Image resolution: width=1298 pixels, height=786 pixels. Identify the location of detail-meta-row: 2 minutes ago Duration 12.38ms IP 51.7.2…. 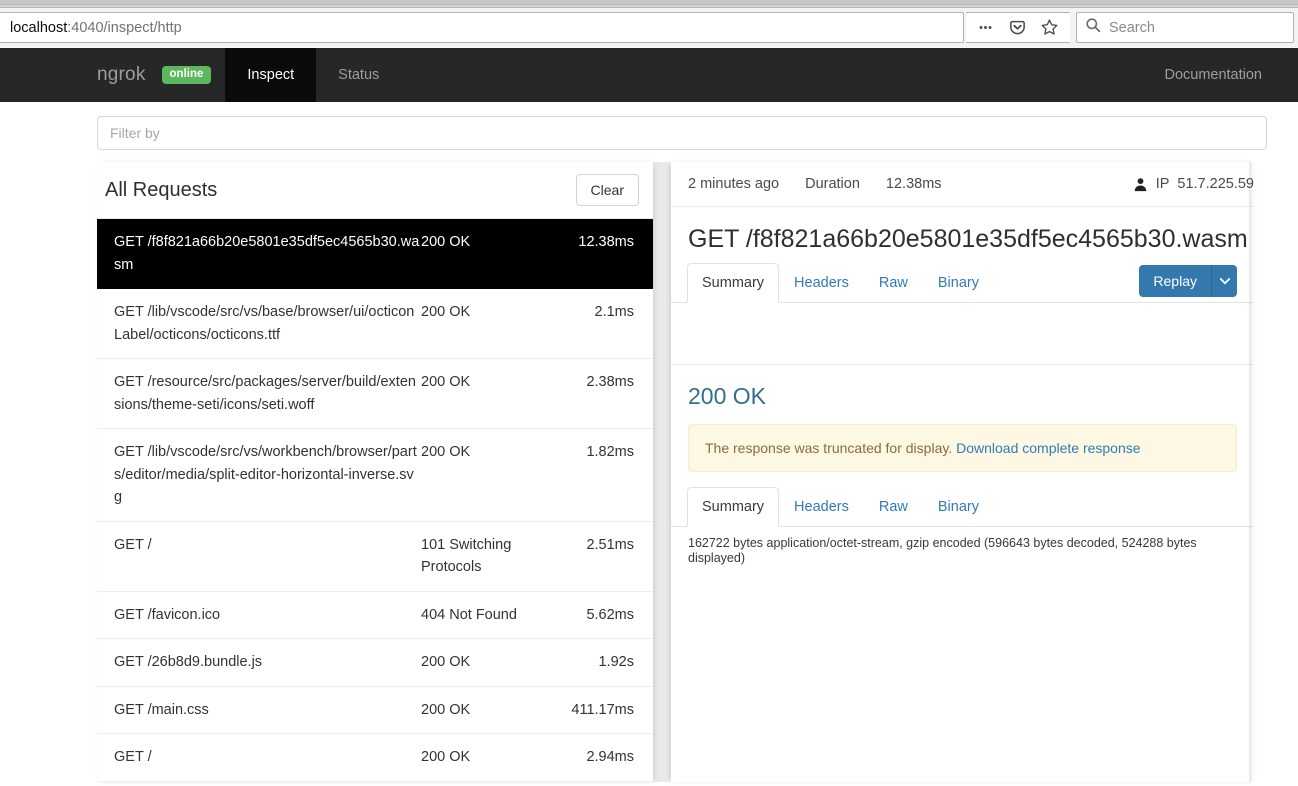
(962, 184).